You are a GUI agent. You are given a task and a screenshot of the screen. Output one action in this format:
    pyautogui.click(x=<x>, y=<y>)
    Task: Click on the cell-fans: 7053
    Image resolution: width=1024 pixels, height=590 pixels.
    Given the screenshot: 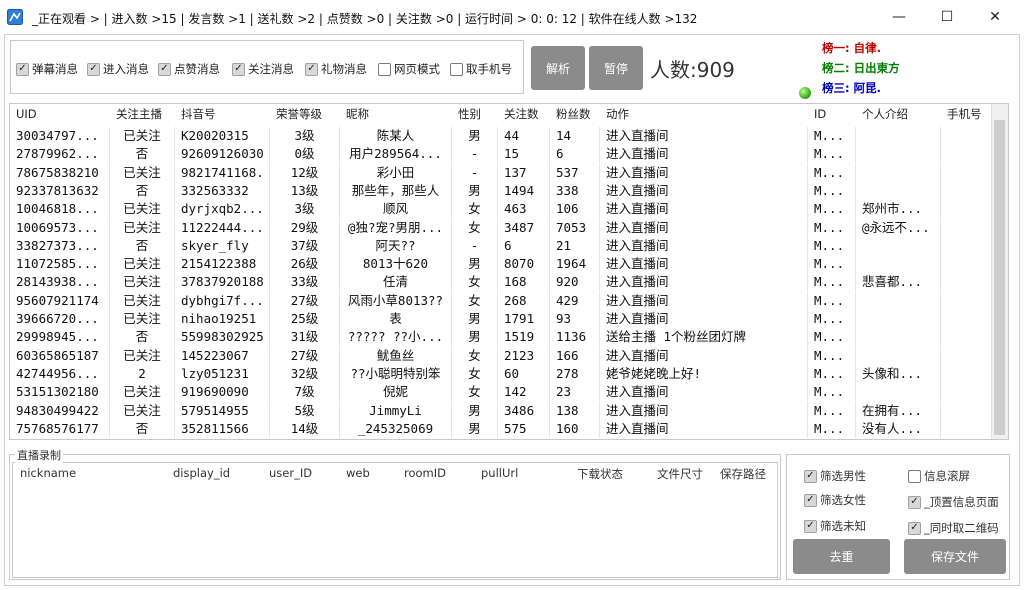 What is the action you would take?
    pyautogui.click(x=575, y=227)
    